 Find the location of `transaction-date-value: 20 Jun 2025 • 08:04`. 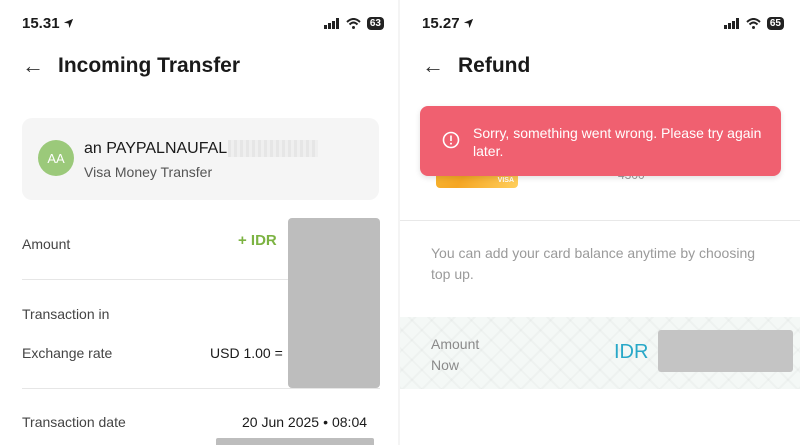

transaction-date-value: 20 Jun 2025 • 08:04 is located at coordinates (304, 422).